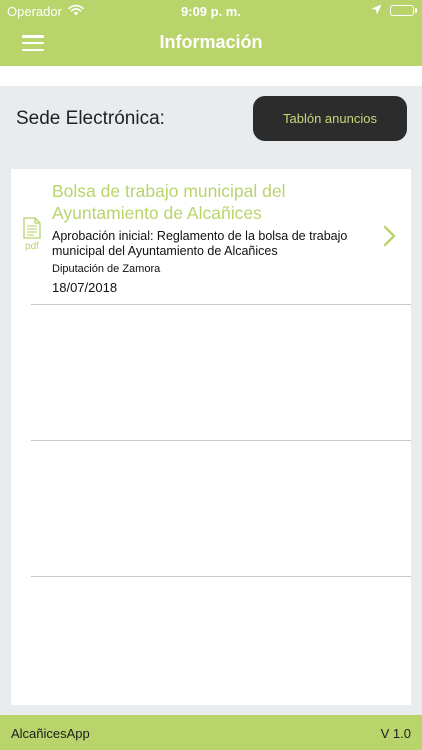 This screenshot has height=750, width=422. What do you see at coordinates (32, 234) in the screenshot?
I see `document-icon: pdf` at bounding box center [32, 234].